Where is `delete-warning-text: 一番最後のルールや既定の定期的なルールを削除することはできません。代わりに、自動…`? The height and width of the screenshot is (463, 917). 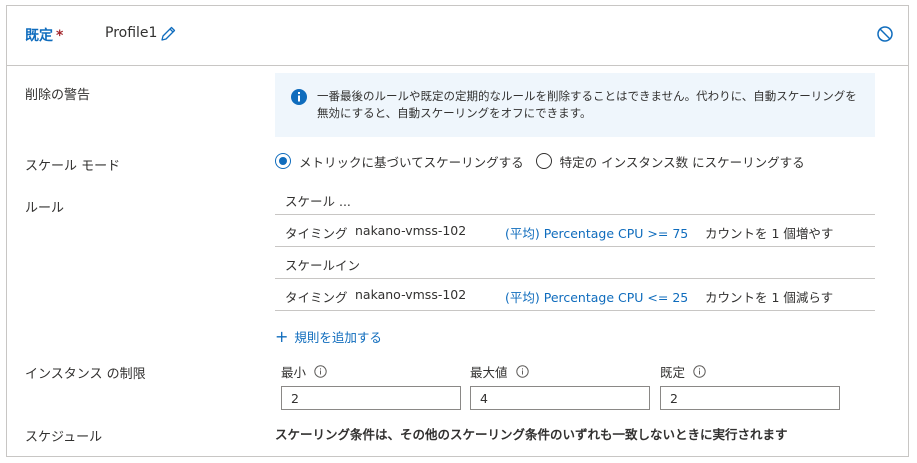
delete-warning-text: 一番最後のルールや既定の定期的なルールを削除することはできません。代わりに、自動… is located at coordinates (587, 104).